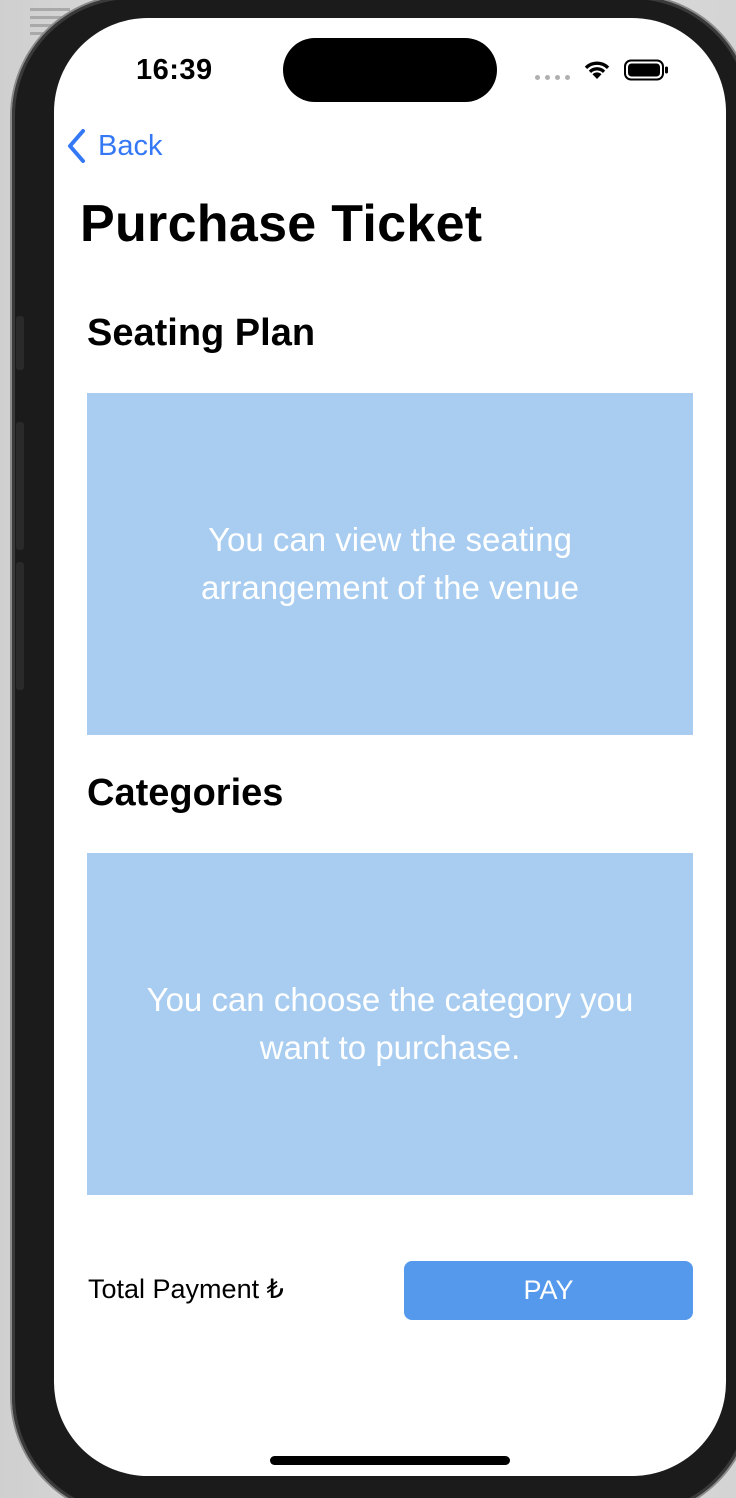 Image resolution: width=736 pixels, height=1498 pixels. I want to click on pay-button: PAY, so click(548, 1290).